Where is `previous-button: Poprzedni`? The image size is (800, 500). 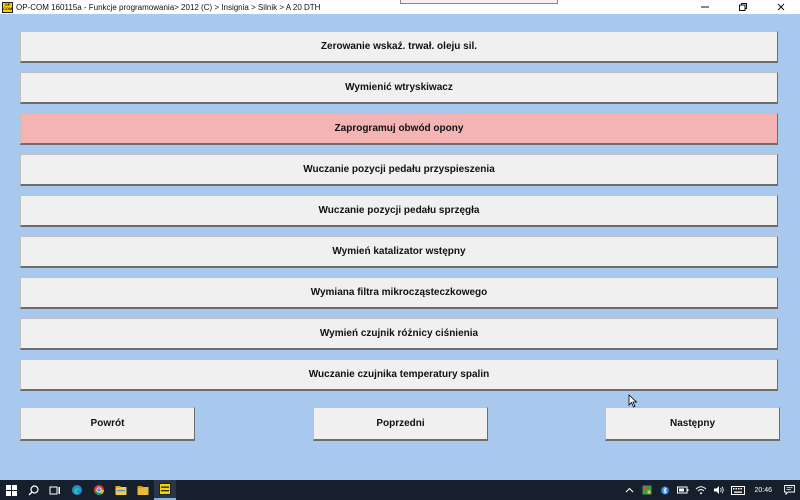 previous-button: Poprzedni is located at coordinates (400, 424).